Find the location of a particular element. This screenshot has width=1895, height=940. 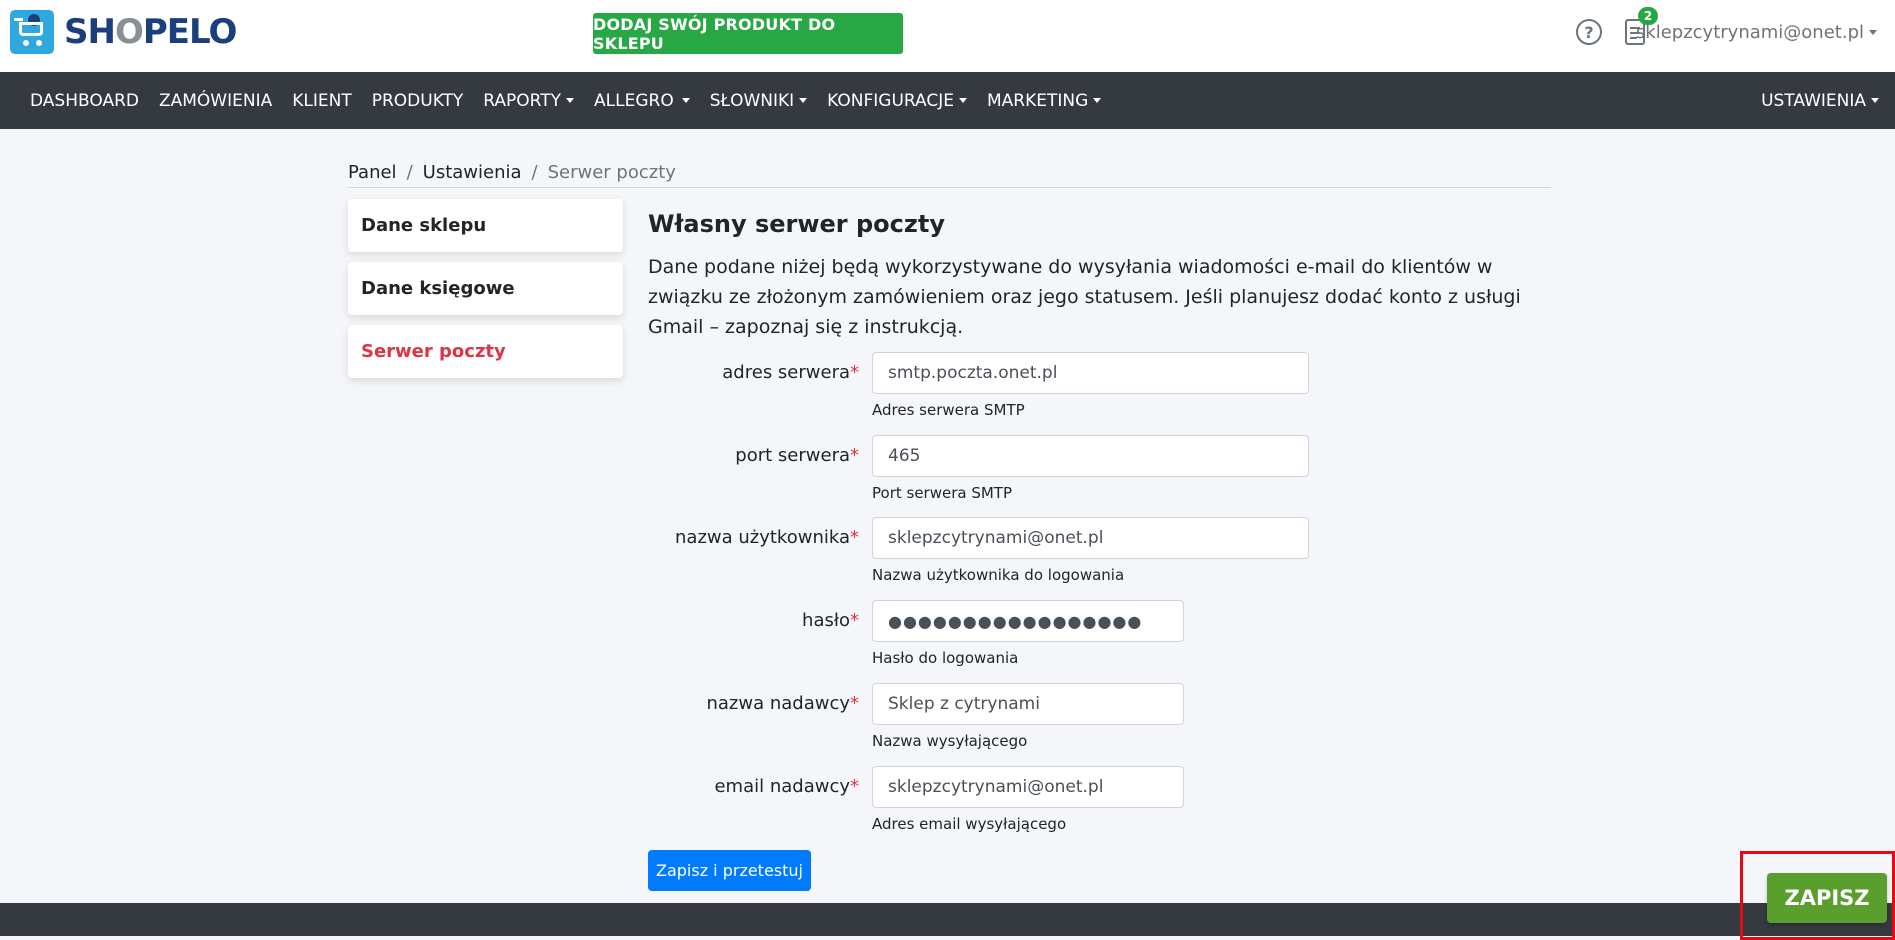

server-address-label: adres serwera* is located at coordinates (790, 372).